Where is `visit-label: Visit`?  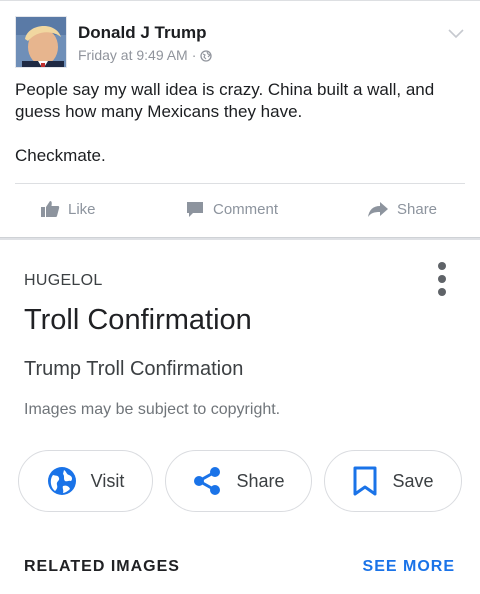 visit-label: Visit is located at coordinates (107, 480).